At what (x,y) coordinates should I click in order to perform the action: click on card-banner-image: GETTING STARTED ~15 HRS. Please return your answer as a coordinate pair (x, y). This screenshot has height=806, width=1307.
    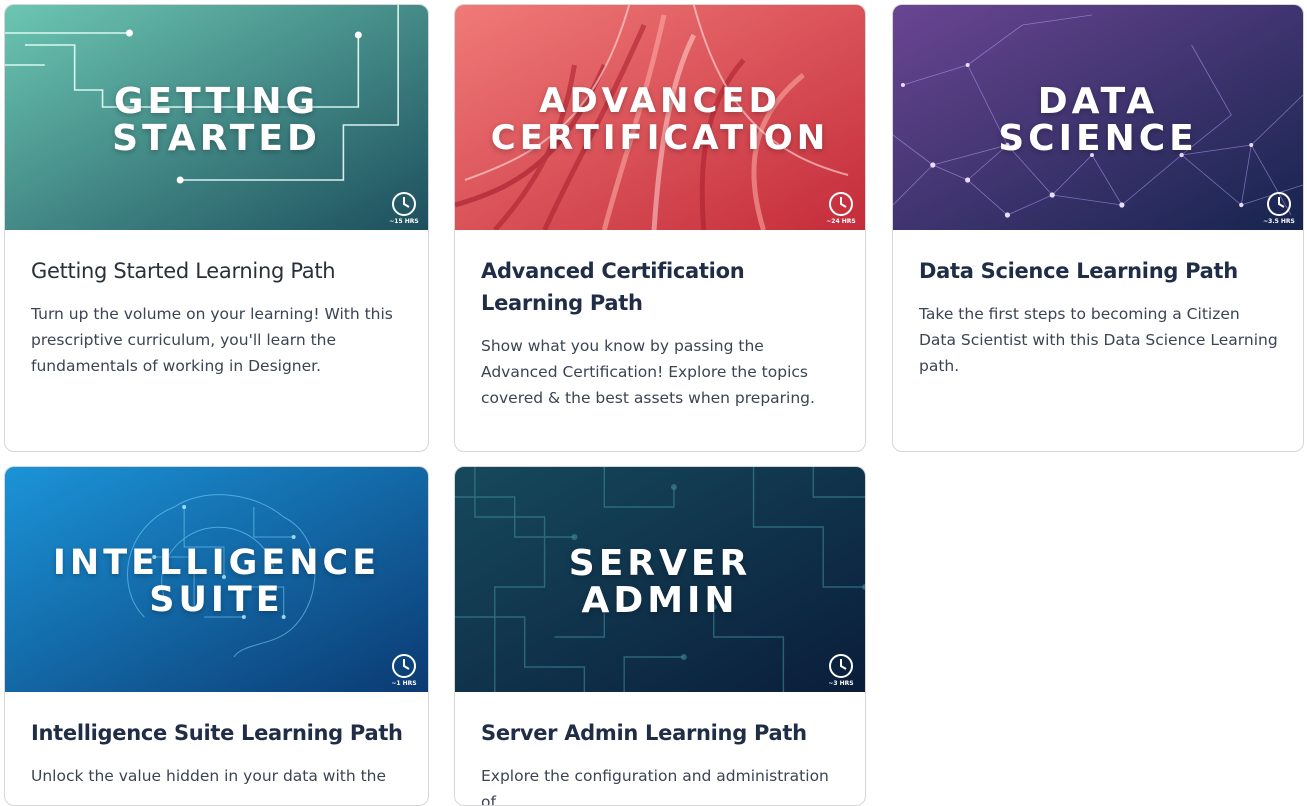
    Looking at the image, I should click on (216, 117).